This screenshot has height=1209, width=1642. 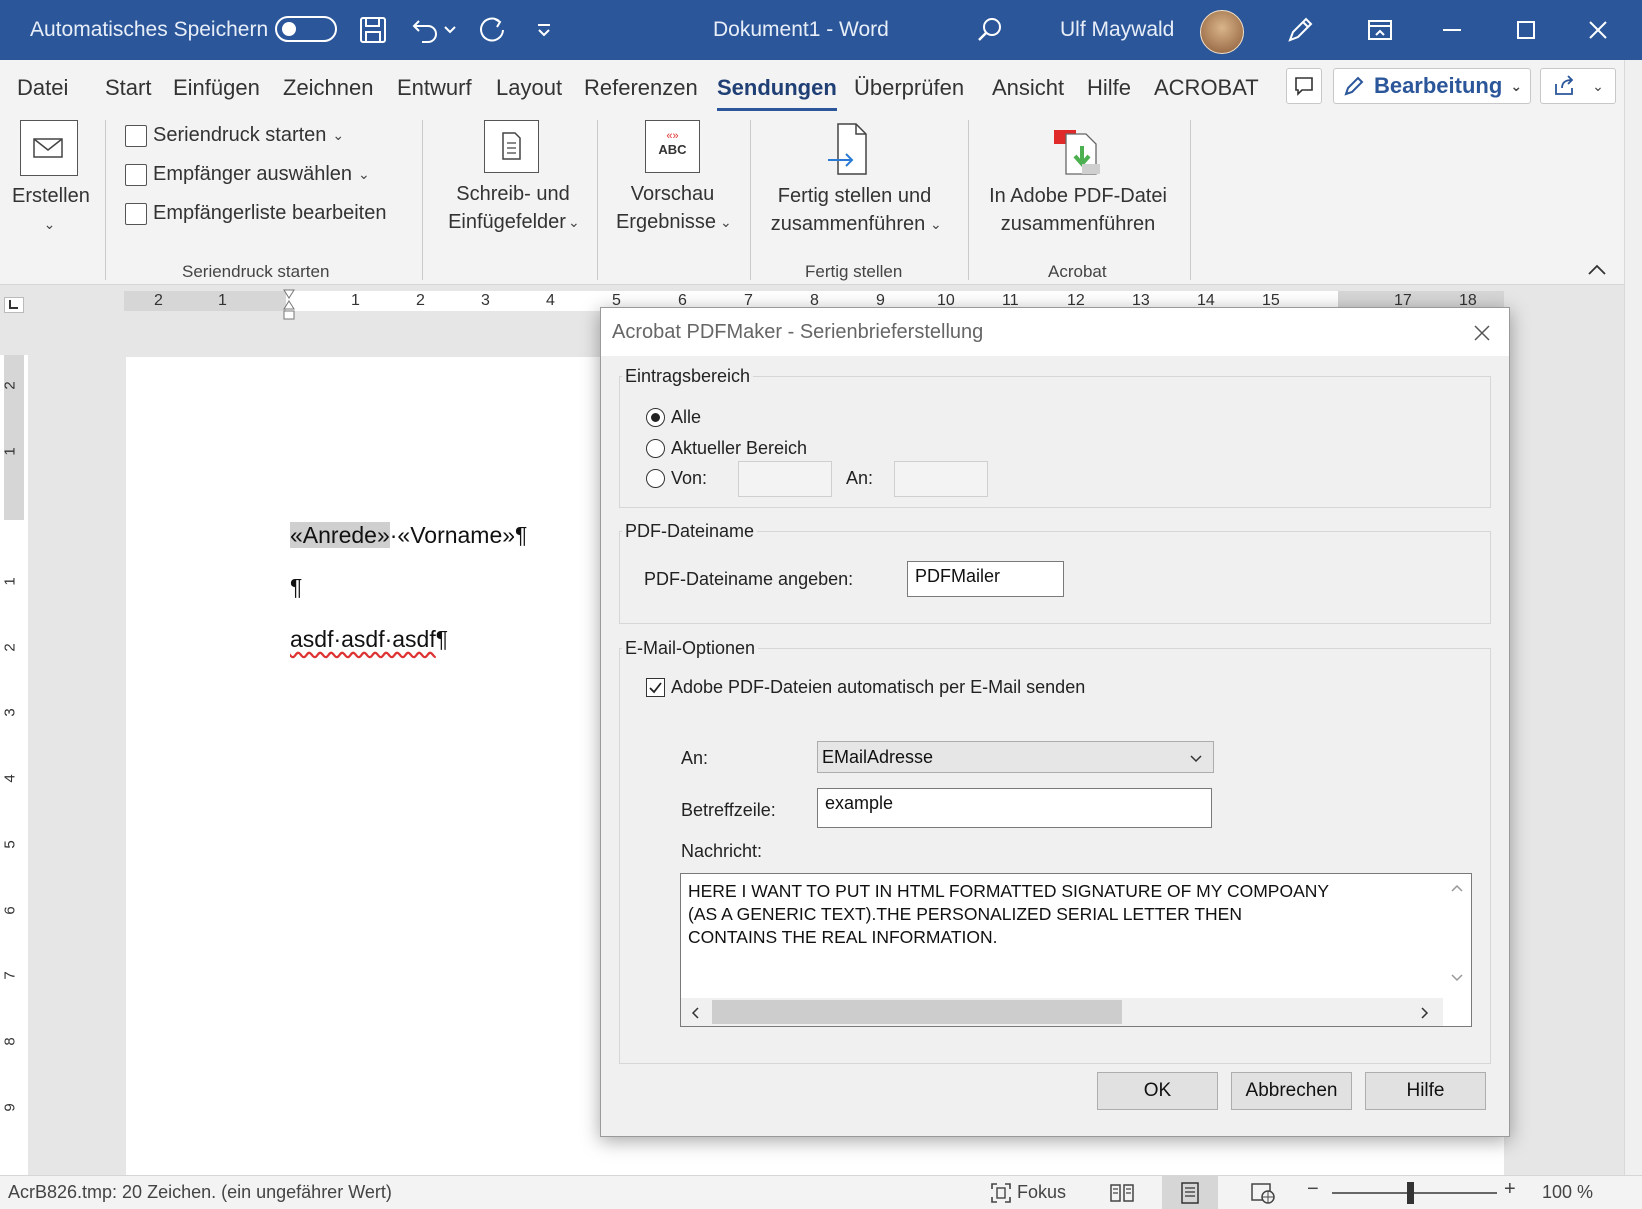 What do you see at coordinates (1633, 617) in the screenshot?
I see `vertical-scrollbar` at bounding box center [1633, 617].